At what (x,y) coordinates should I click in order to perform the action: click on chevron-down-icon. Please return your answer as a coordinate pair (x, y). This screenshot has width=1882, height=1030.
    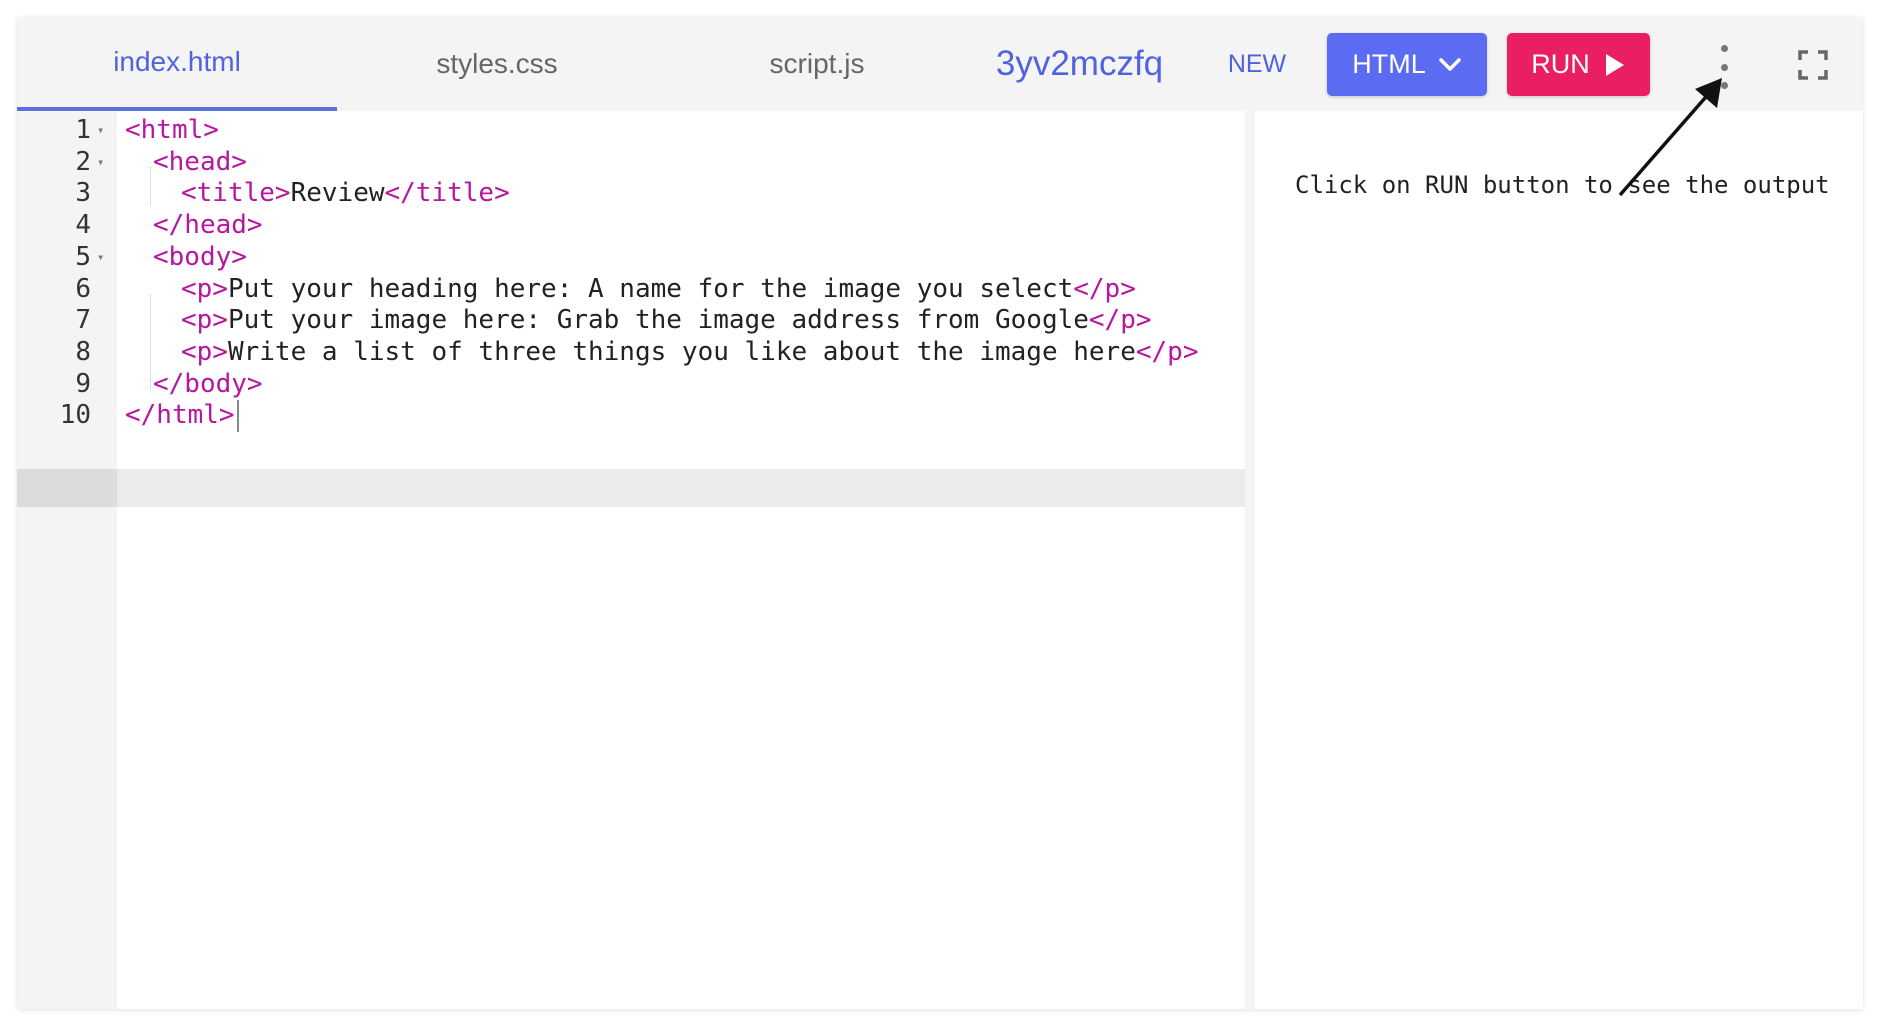
    Looking at the image, I should click on (1450, 64).